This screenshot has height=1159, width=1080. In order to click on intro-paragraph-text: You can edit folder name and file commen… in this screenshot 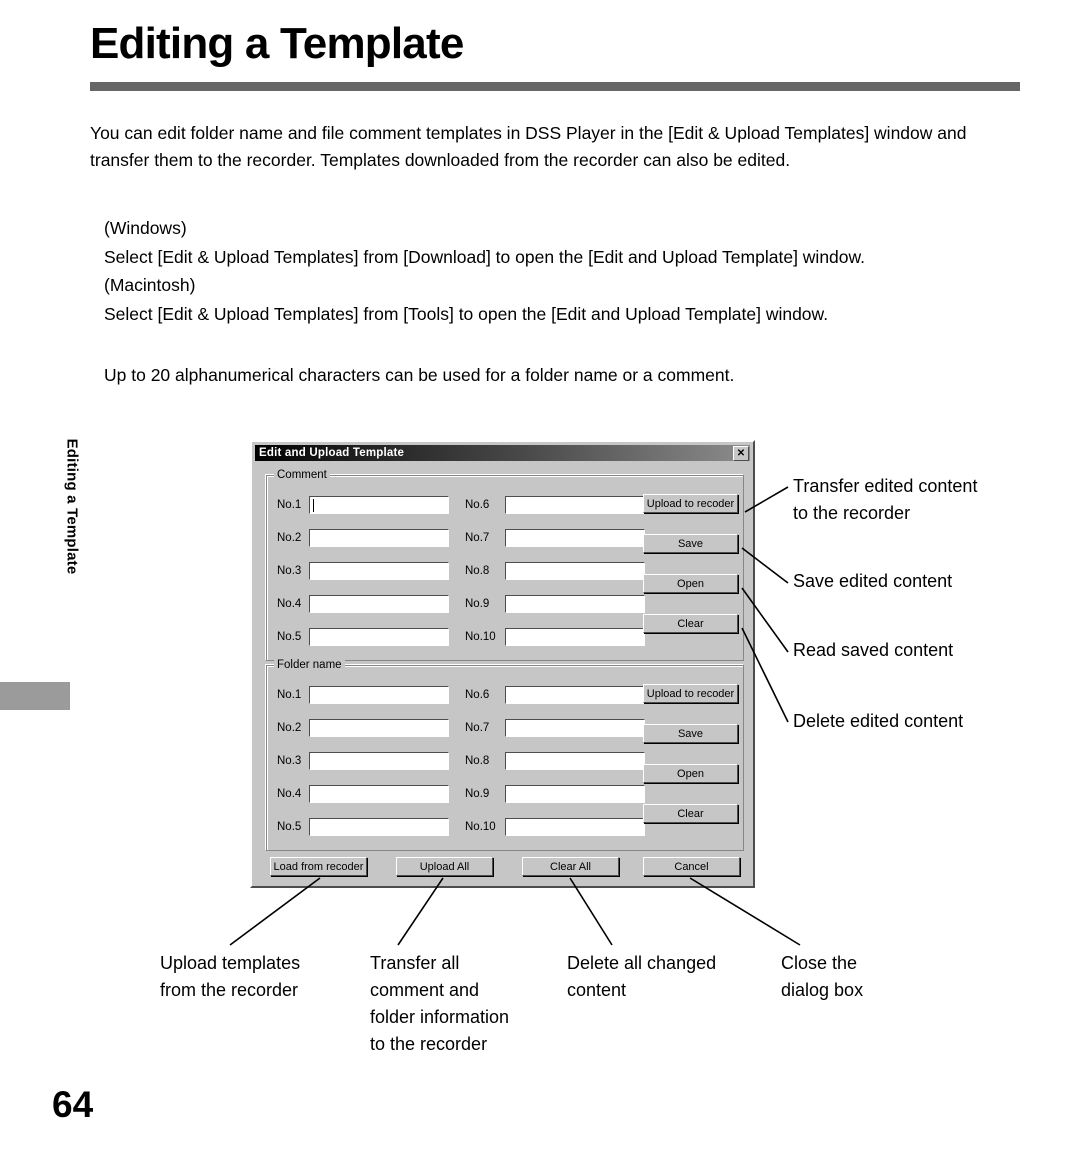, I will do `click(531, 147)`.